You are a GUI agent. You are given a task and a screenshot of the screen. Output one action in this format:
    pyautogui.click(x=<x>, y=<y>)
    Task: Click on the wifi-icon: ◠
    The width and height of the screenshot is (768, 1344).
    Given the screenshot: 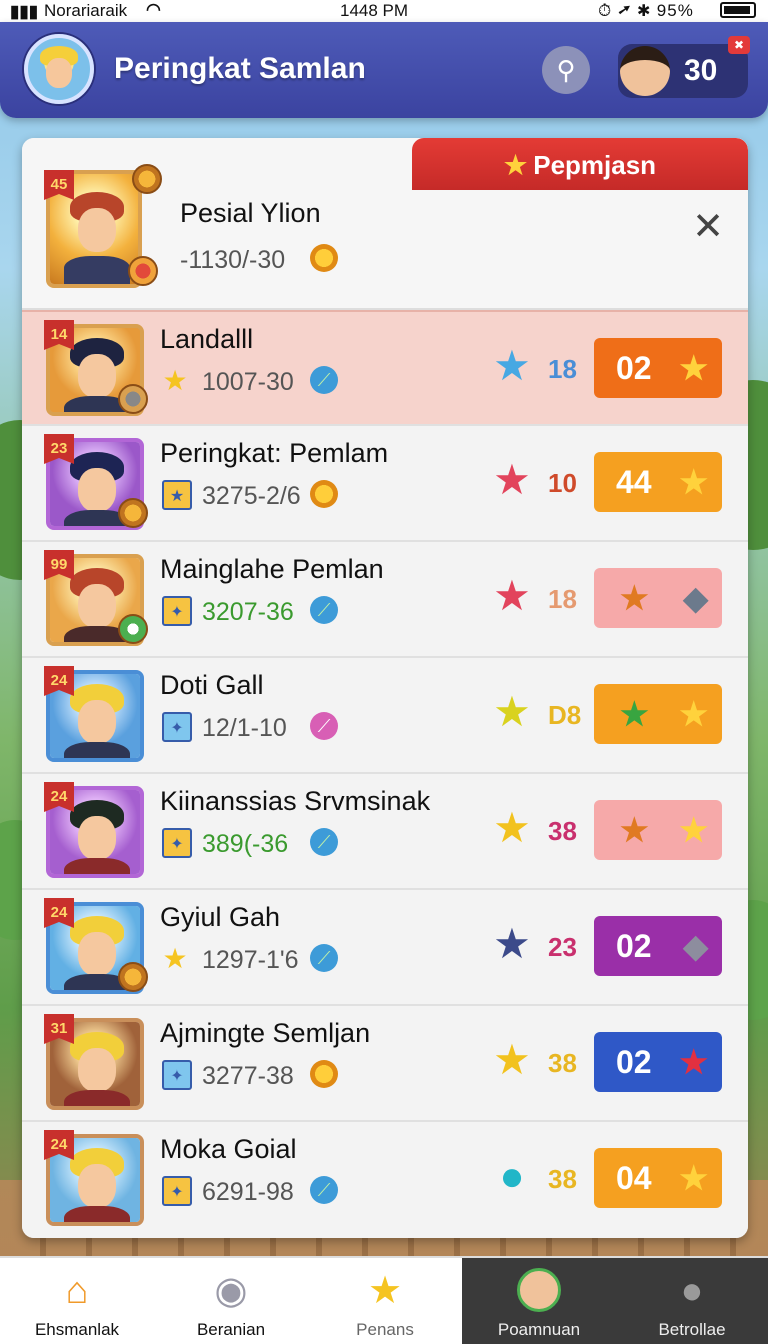 What is the action you would take?
    pyautogui.click(x=153, y=9)
    